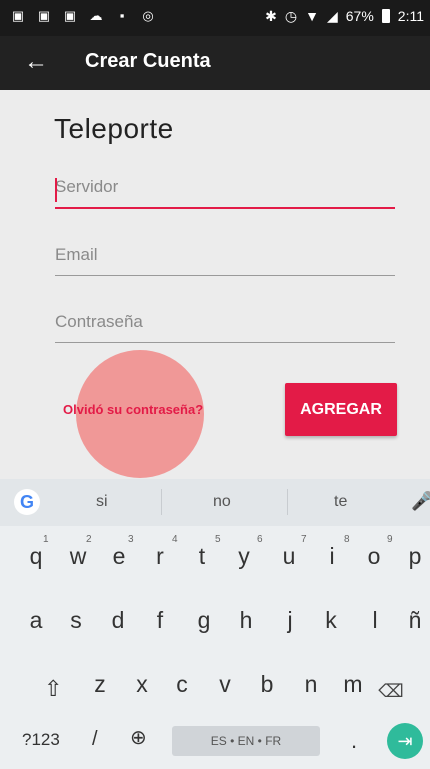 This screenshot has height=769, width=430. What do you see at coordinates (83, 16) in the screenshot?
I see `notification-icons: ▣ ▣ ▣ ☁ ▪ ◎` at bounding box center [83, 16].